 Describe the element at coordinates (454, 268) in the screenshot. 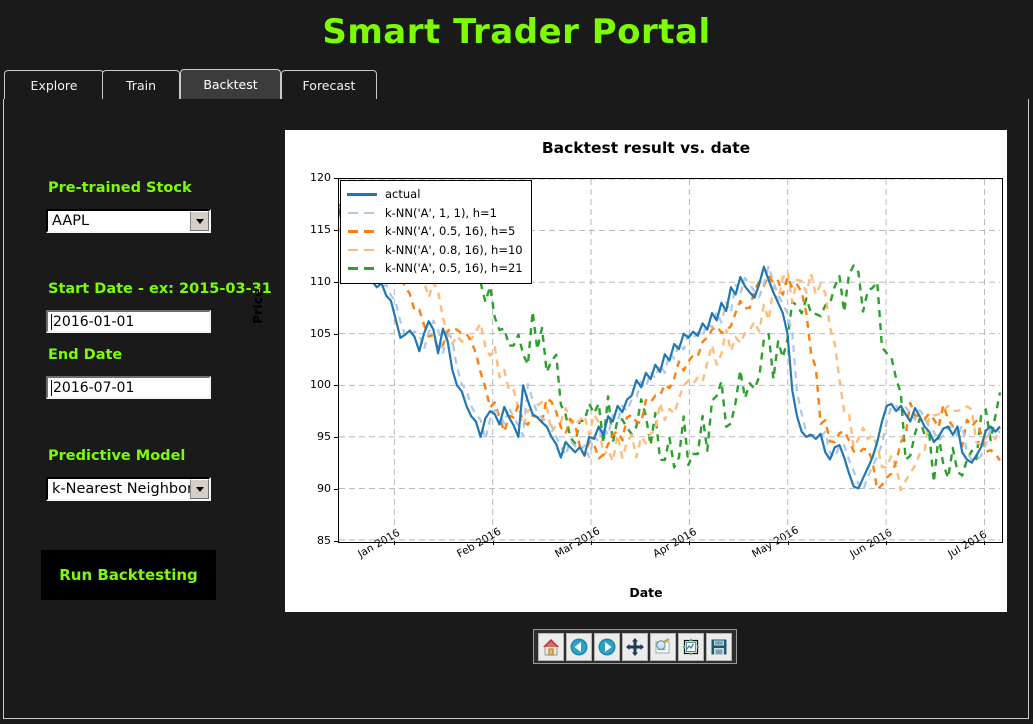

I see `legend-label: k-NN('A', 0.5, 16), h=21` at that location.